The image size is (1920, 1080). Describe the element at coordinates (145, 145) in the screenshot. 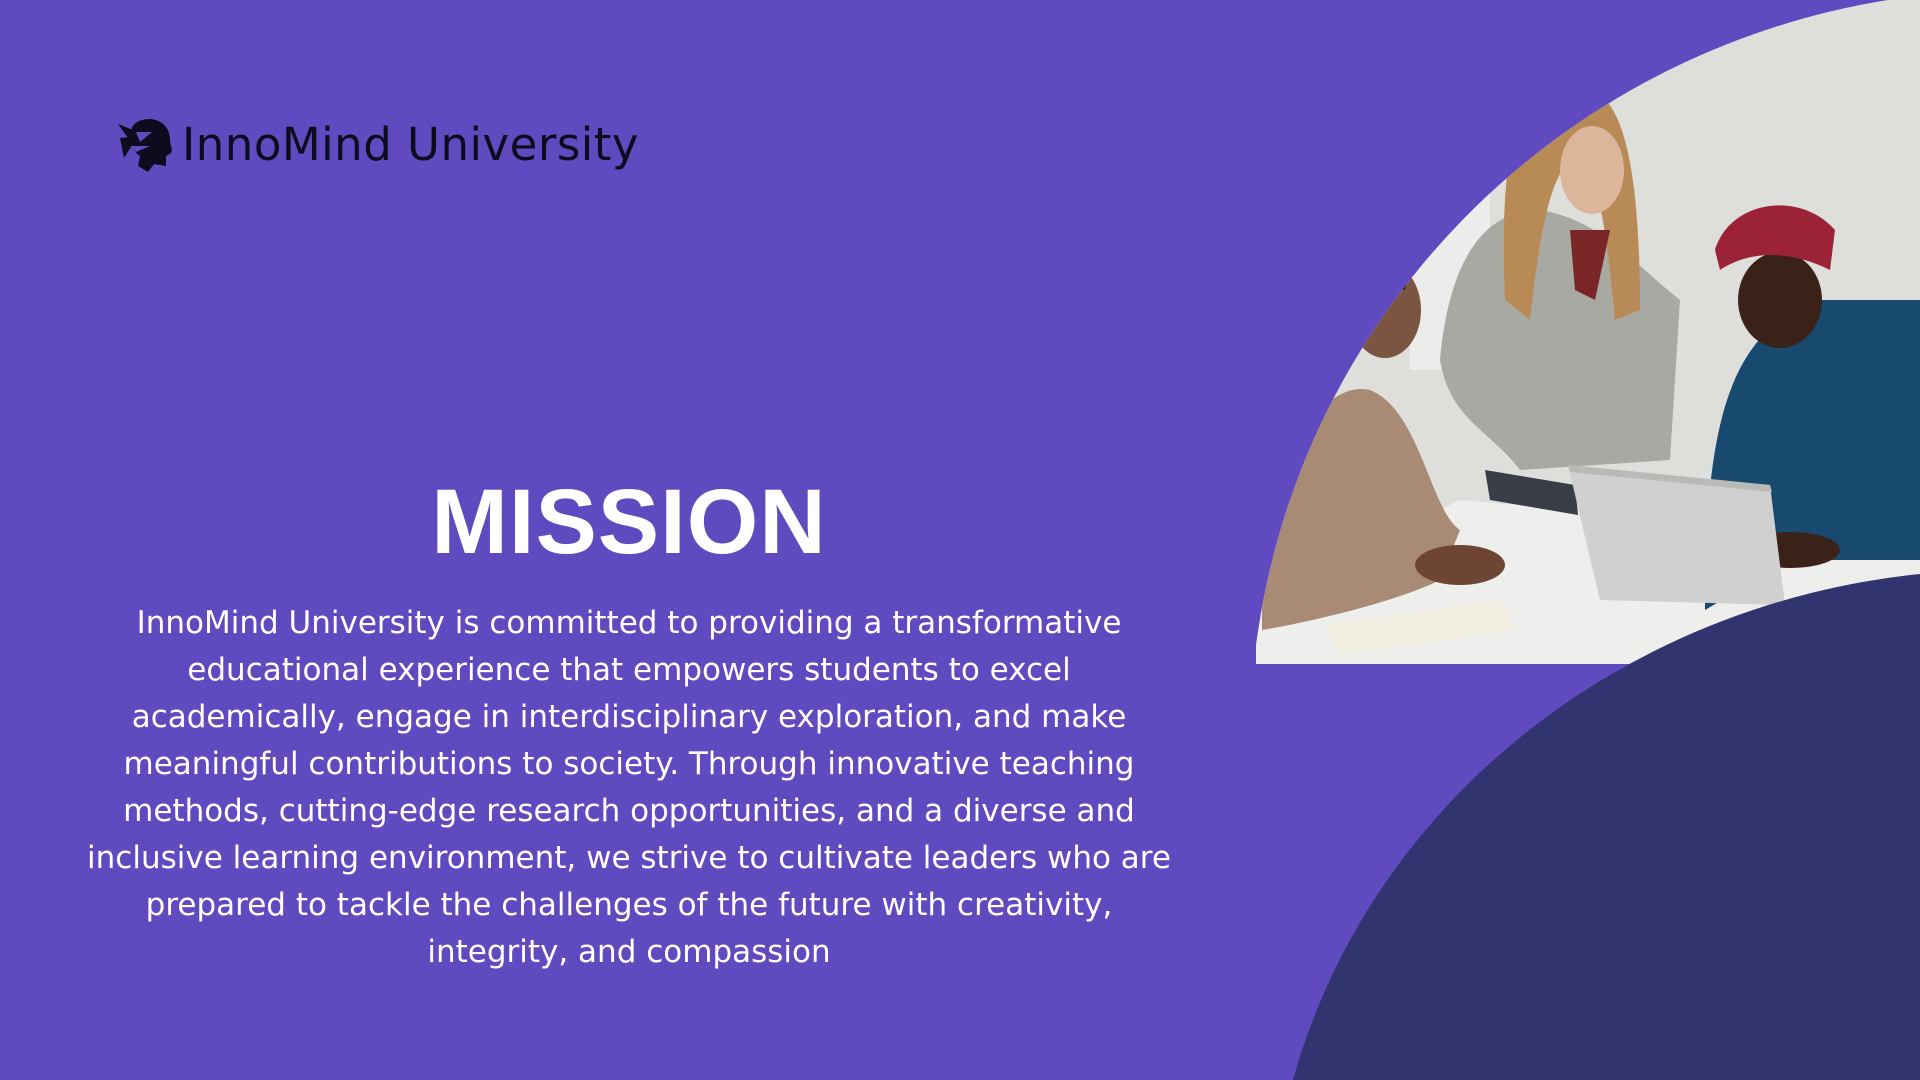

I see `head-with-origami-bird-icon` at that location.